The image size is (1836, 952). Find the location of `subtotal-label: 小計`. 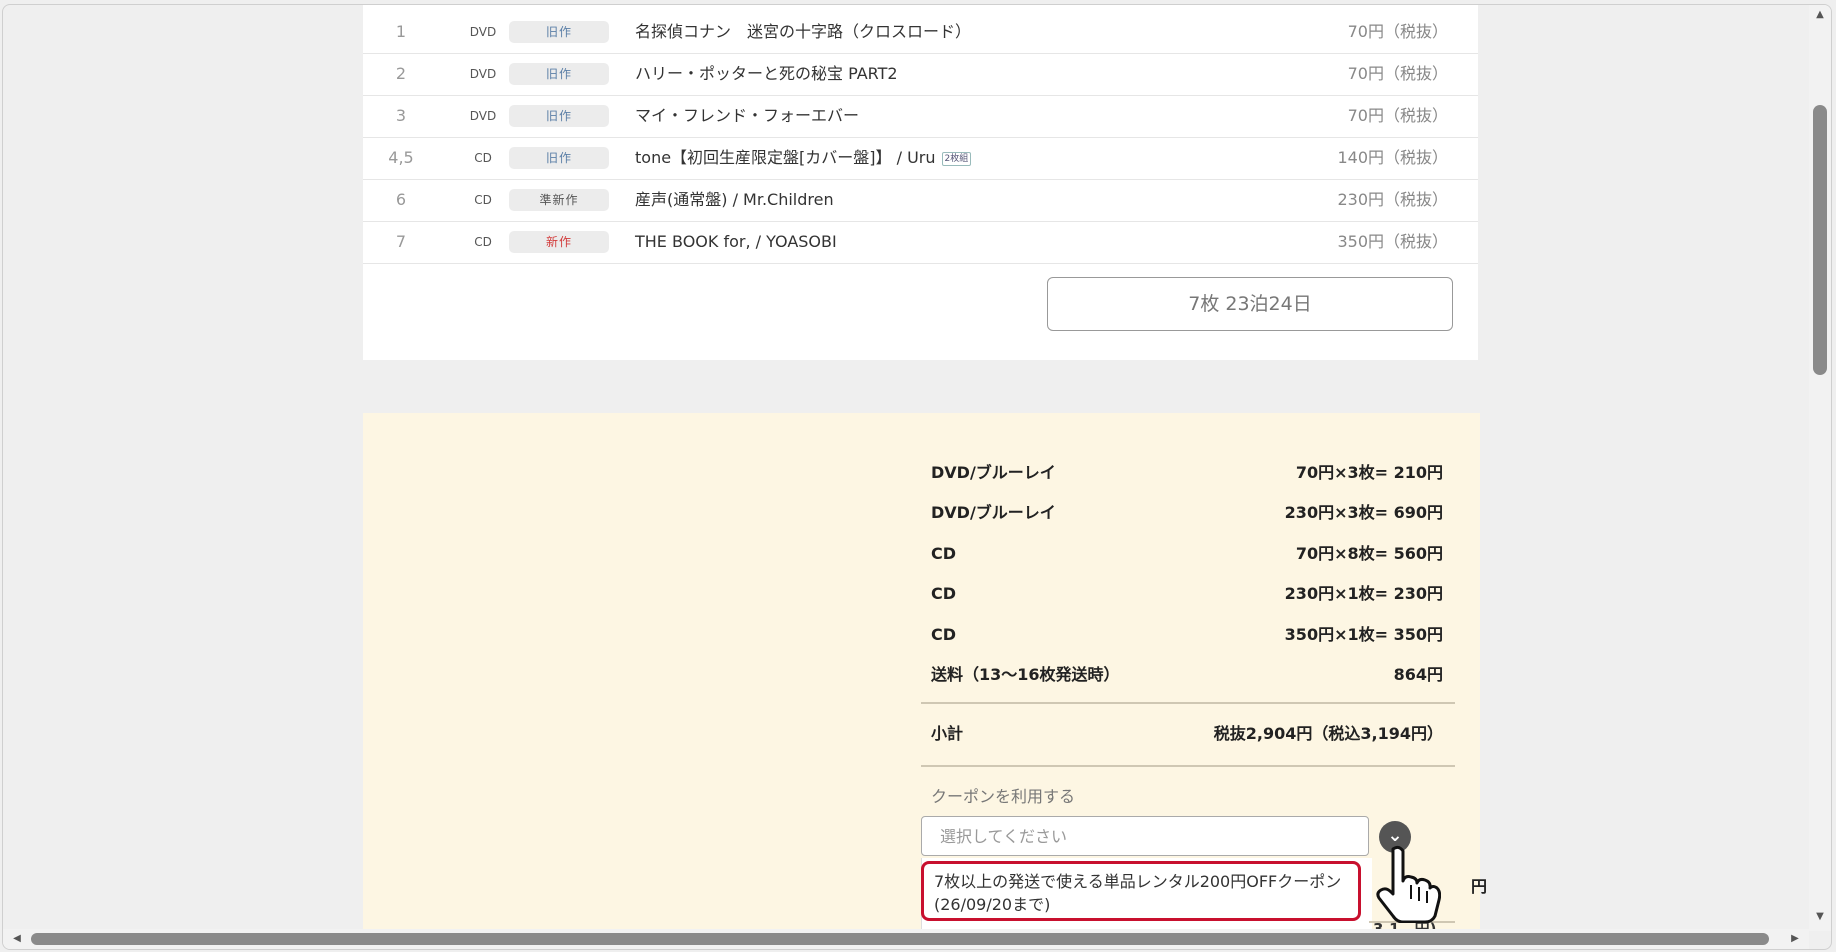

subtotal-label: 小計 is located at coordinates (947, 733).